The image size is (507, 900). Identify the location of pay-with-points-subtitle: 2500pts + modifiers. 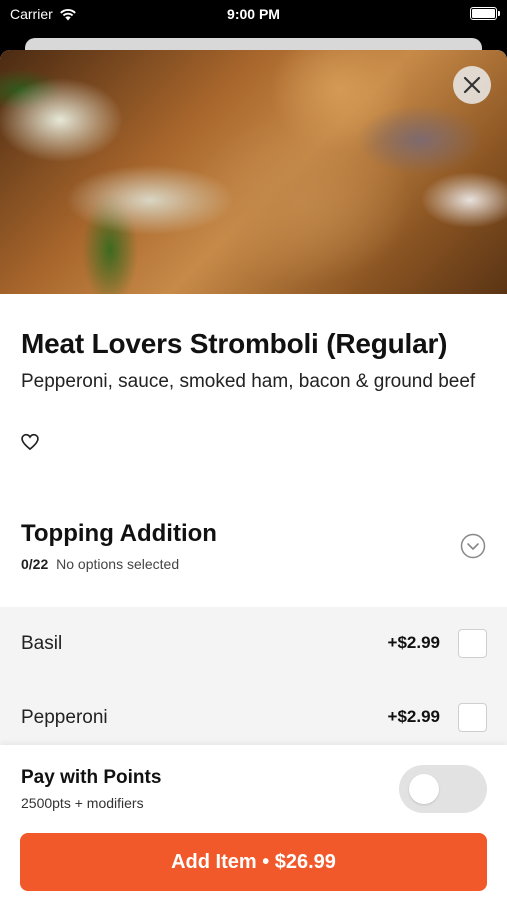
(82, 803).